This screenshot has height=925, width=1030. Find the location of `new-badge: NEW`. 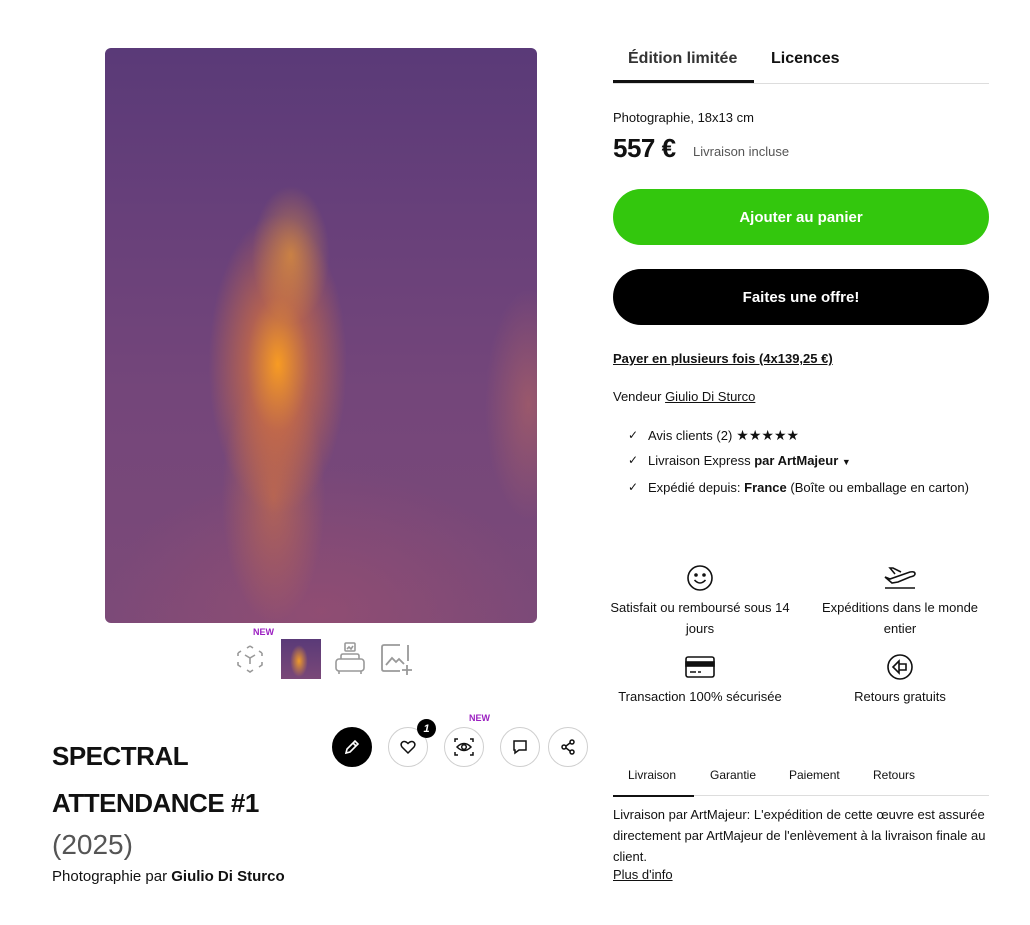

new-badge: NEW is located at coordinates (263, 632).